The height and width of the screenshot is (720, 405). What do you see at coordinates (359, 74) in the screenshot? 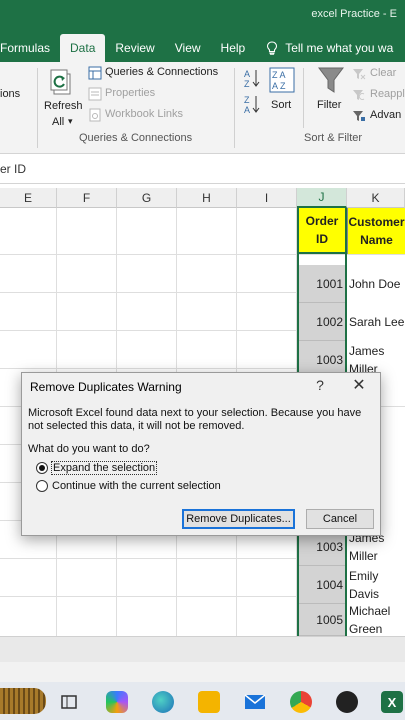
I see `clear-filter-icon` at bounding box center [359, 74].